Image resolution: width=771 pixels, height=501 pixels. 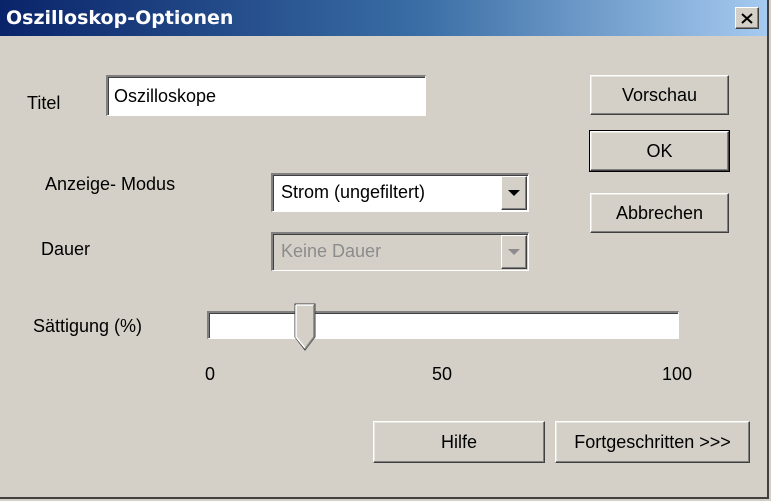 I want to click on mode-dropdown-button, so click(x=514, y=193).